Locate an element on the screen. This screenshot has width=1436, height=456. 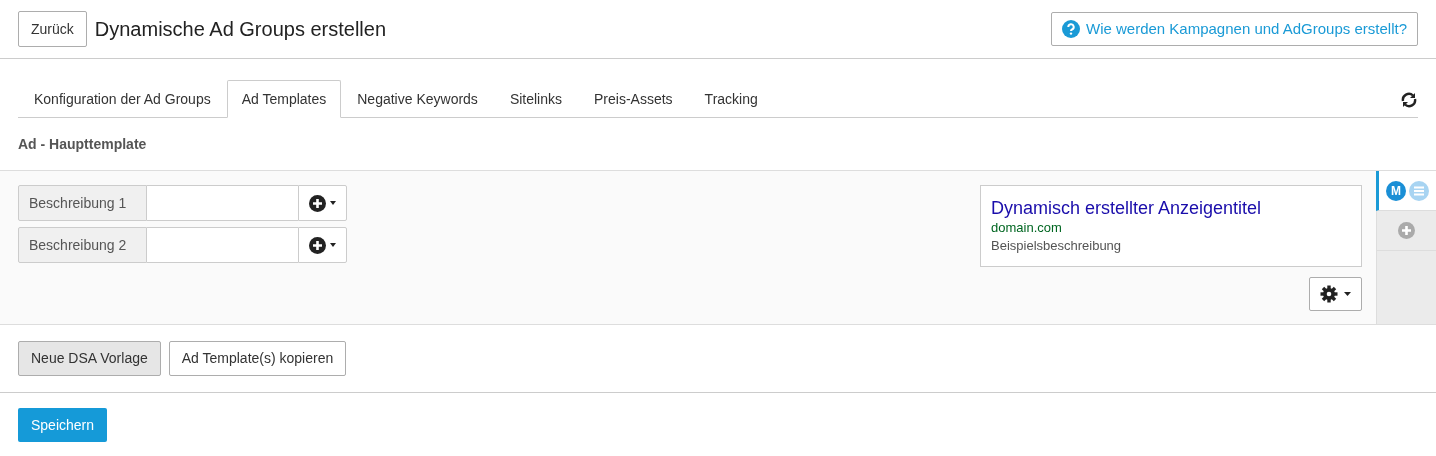
refresh-icon is located at coordinates (1409, 100).